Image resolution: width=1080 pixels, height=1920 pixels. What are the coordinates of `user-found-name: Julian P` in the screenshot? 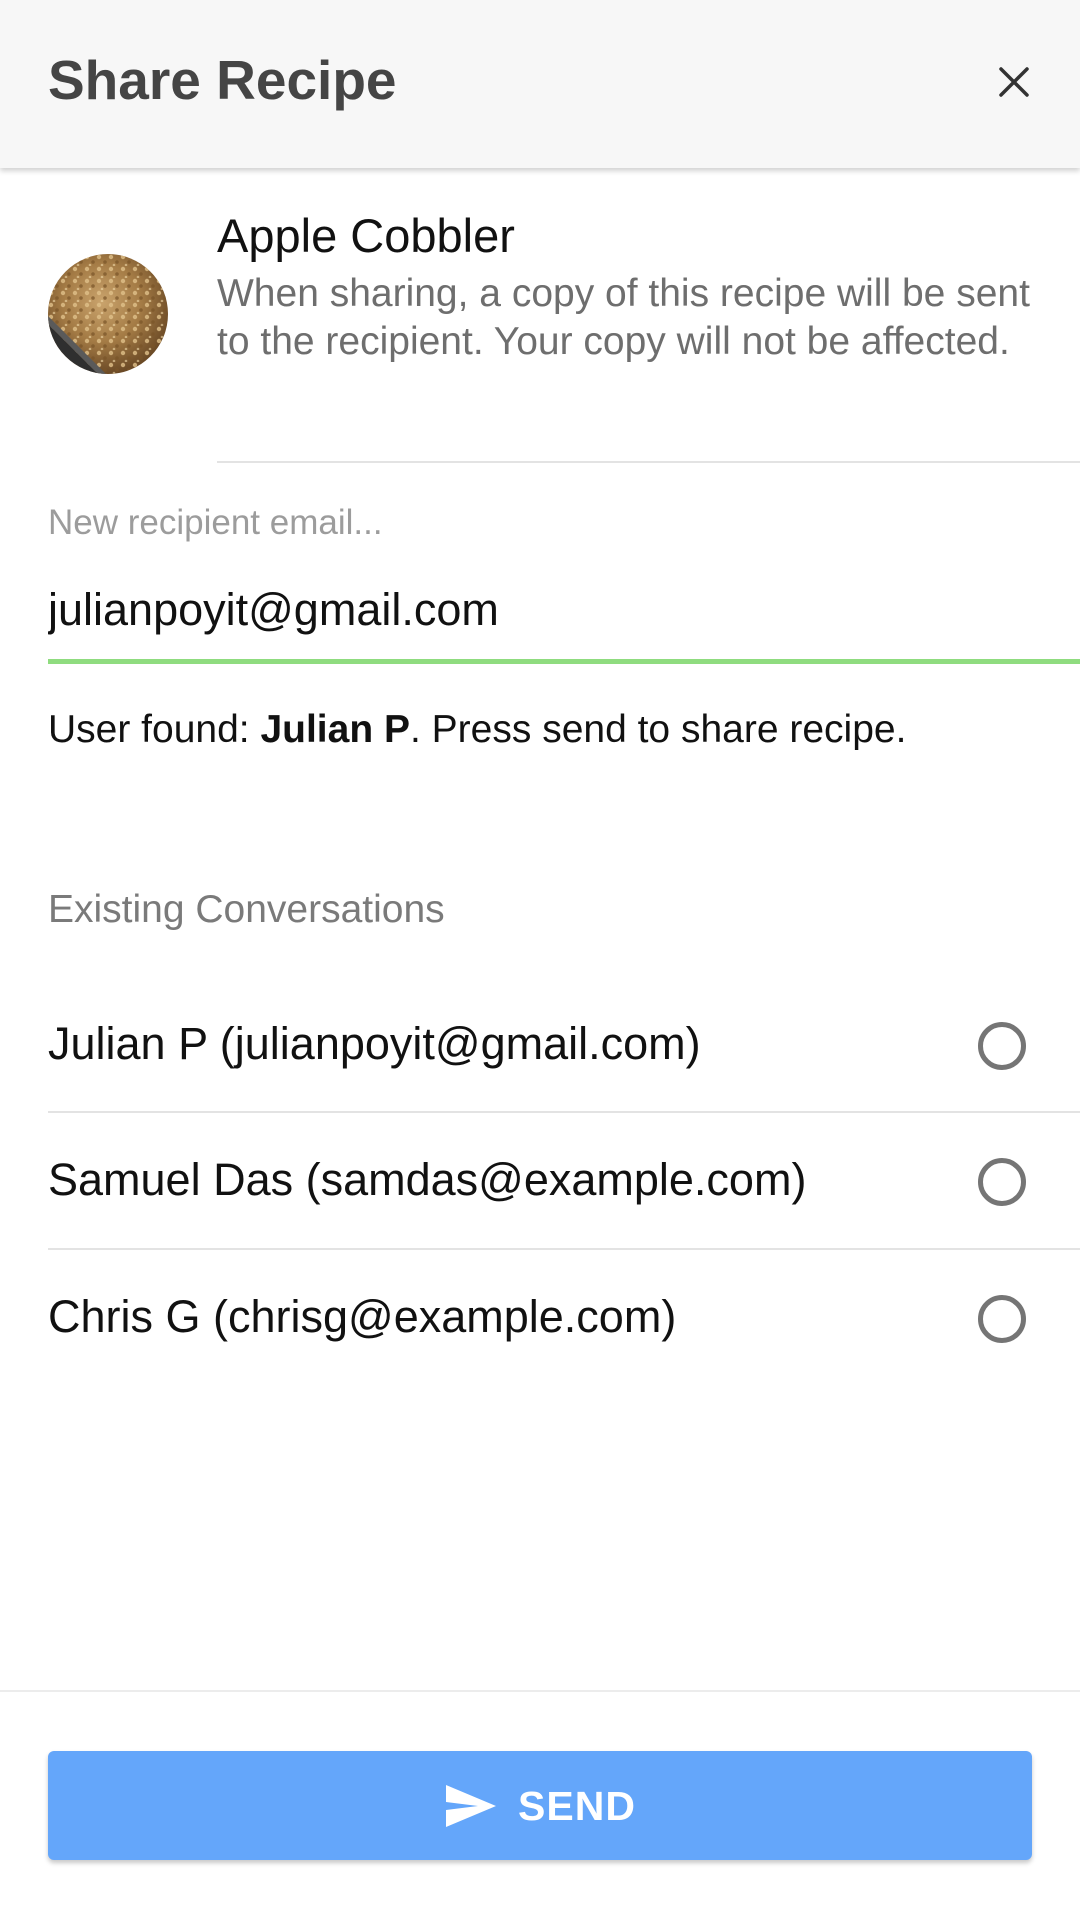 It's located at (335, 729).